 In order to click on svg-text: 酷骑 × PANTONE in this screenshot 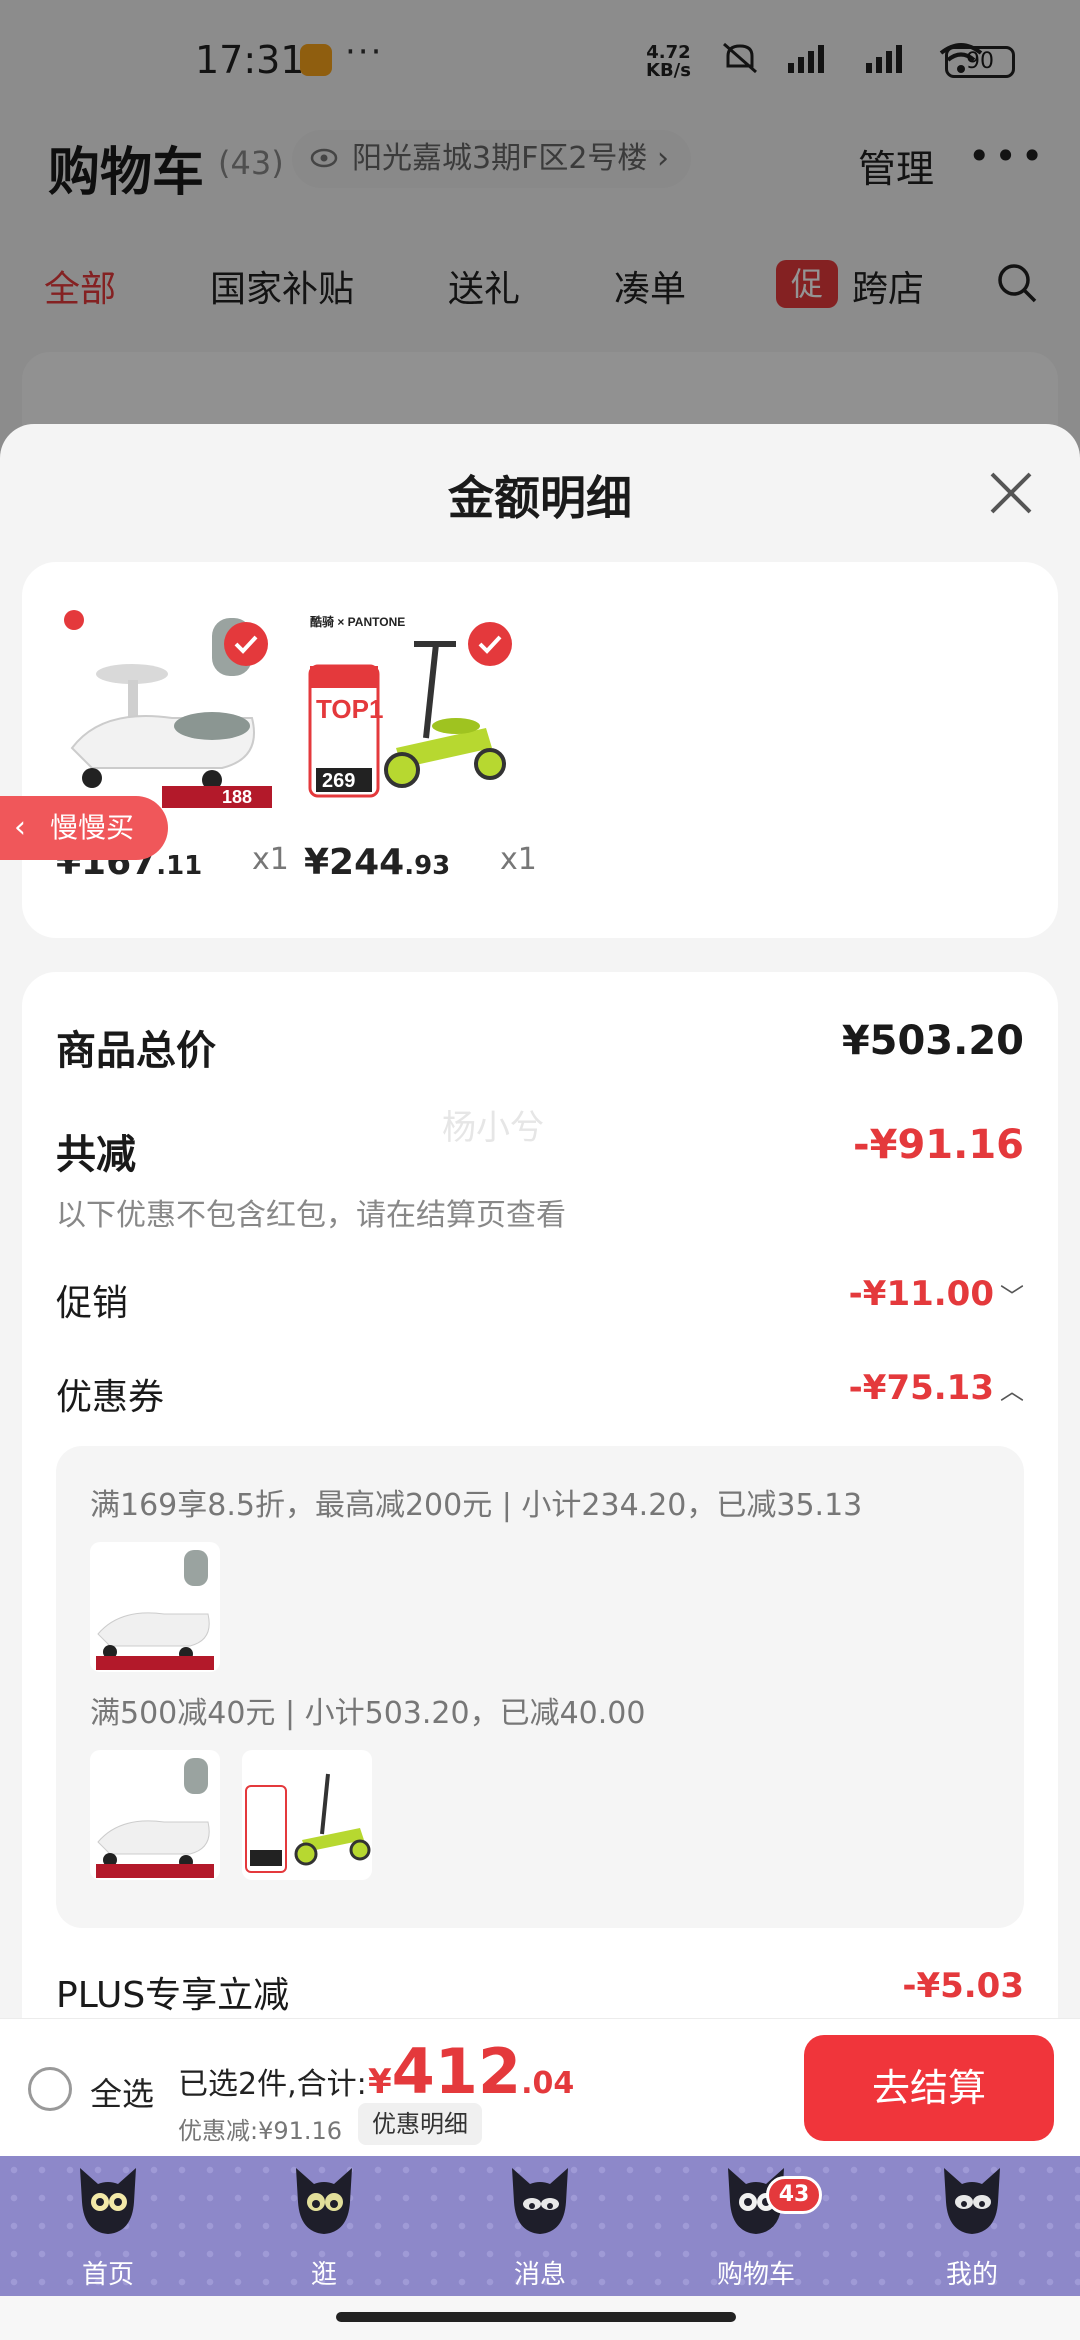, I will do `click(357, 621)`.